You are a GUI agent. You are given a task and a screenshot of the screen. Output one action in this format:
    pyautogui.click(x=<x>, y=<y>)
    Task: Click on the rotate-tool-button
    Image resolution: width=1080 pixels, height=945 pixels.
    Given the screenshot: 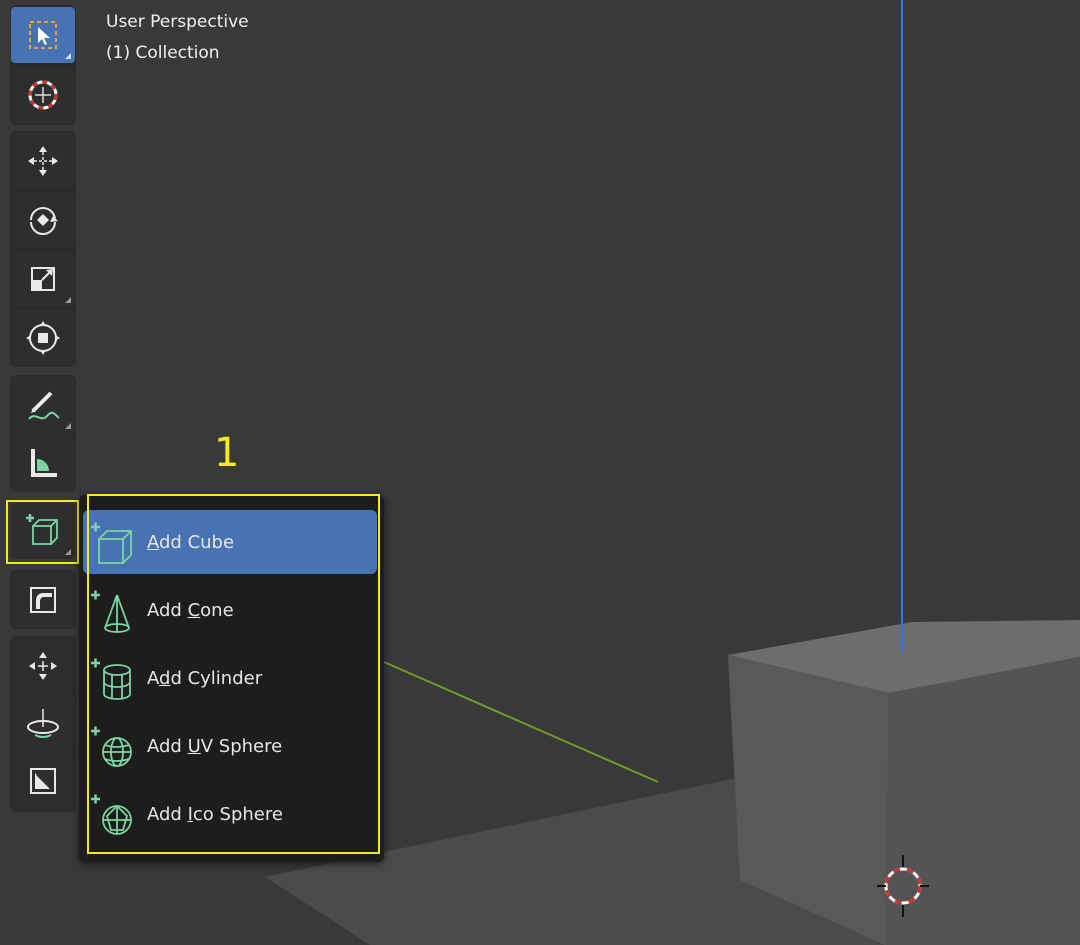 What is the action you would take?
    pyautogui.click(x=43, y=220)
    